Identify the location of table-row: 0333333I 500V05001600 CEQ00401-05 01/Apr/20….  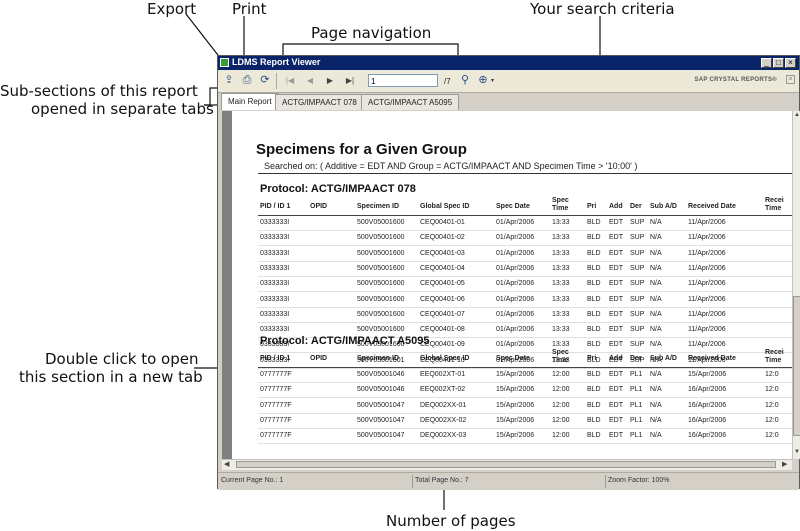
(512, 286).